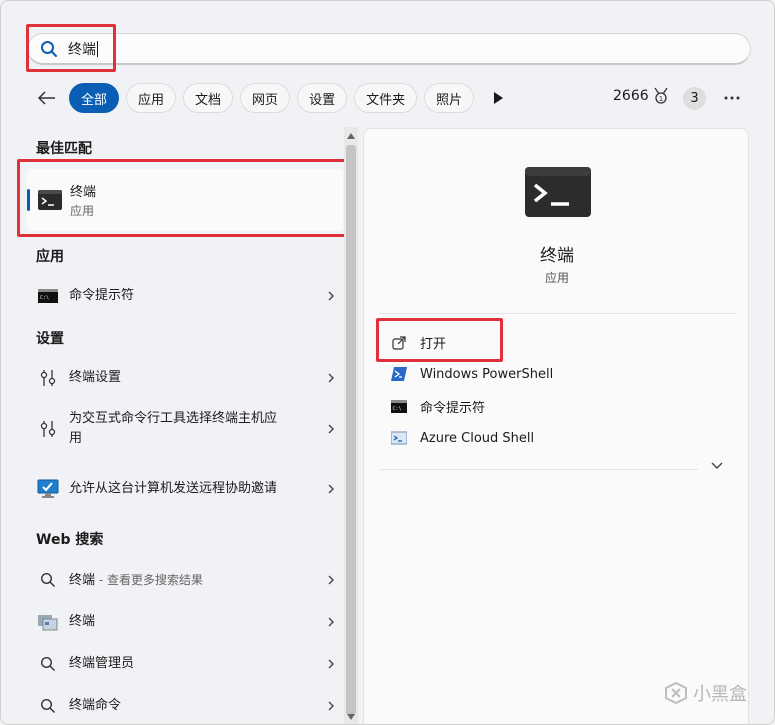  I want to click on result-label: 终端设置, so click(95, 377).